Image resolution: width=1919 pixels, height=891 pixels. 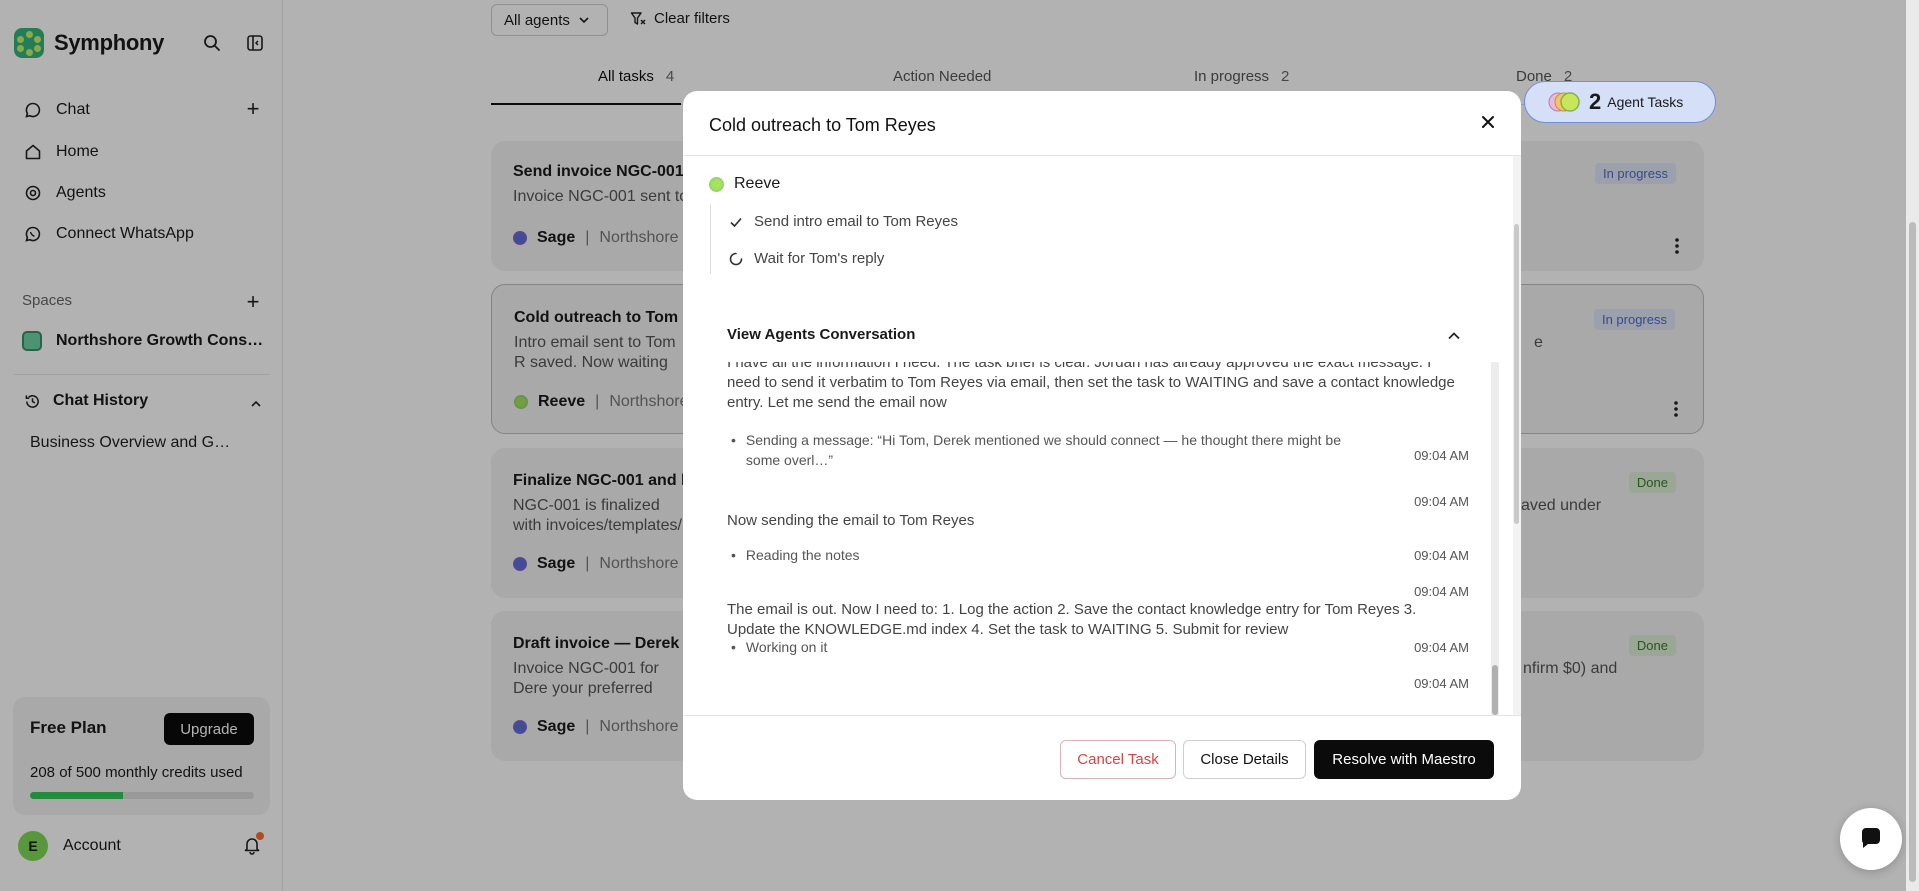 I want to click on loading-spinner-icon, so click(x=736, y=258).